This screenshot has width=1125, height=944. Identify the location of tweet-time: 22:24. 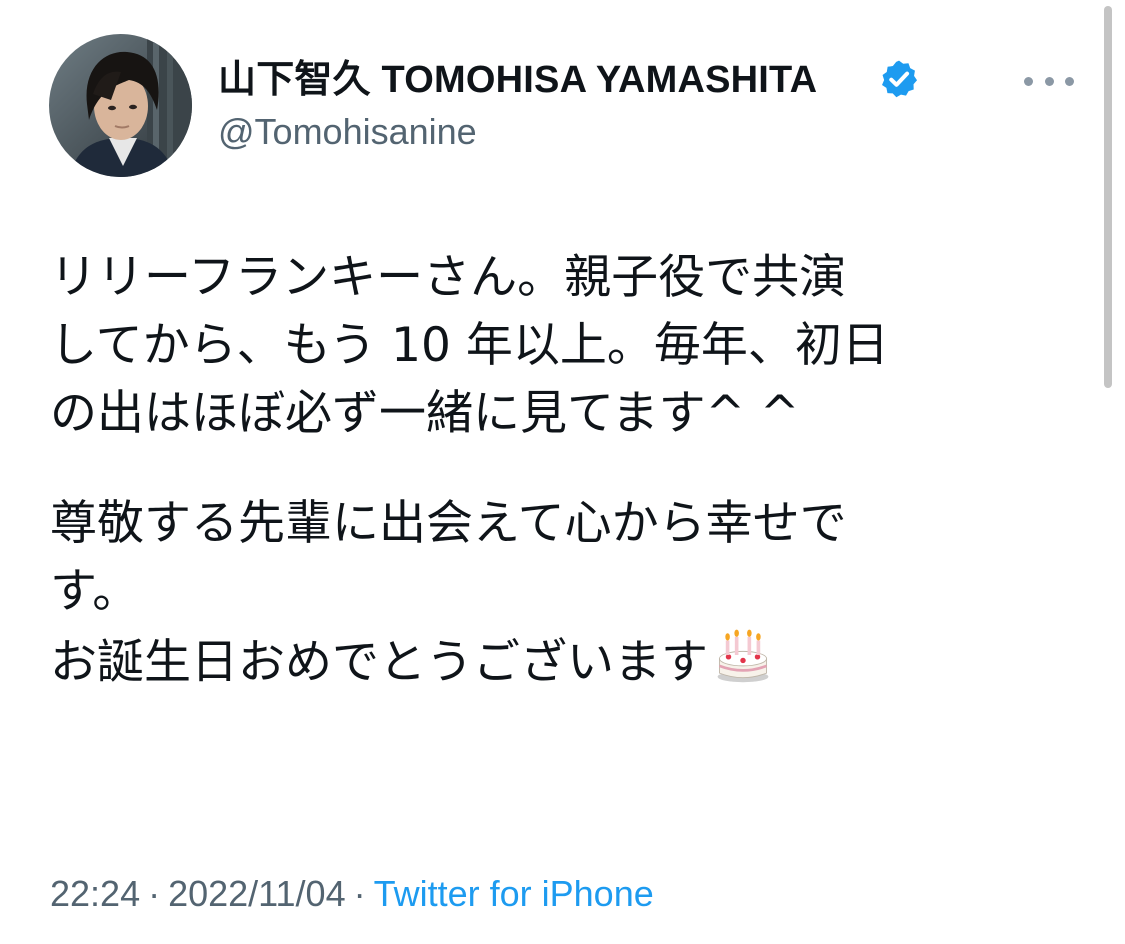
(95, 893).